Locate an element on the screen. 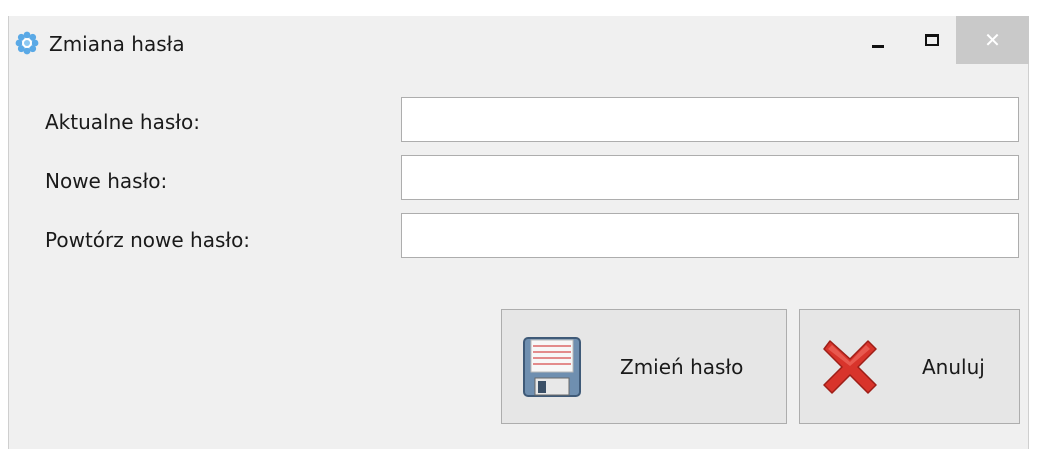 The image size is (1037, 449). cancel-label: Anuluj is located at coordinates (953, 367).